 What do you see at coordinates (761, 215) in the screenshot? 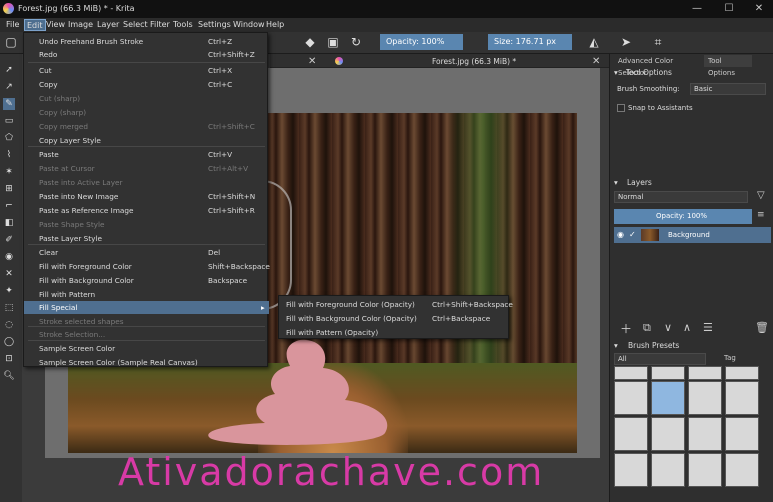
I see `layer-menu-icon: ≡` at bounding box center [761, 215].